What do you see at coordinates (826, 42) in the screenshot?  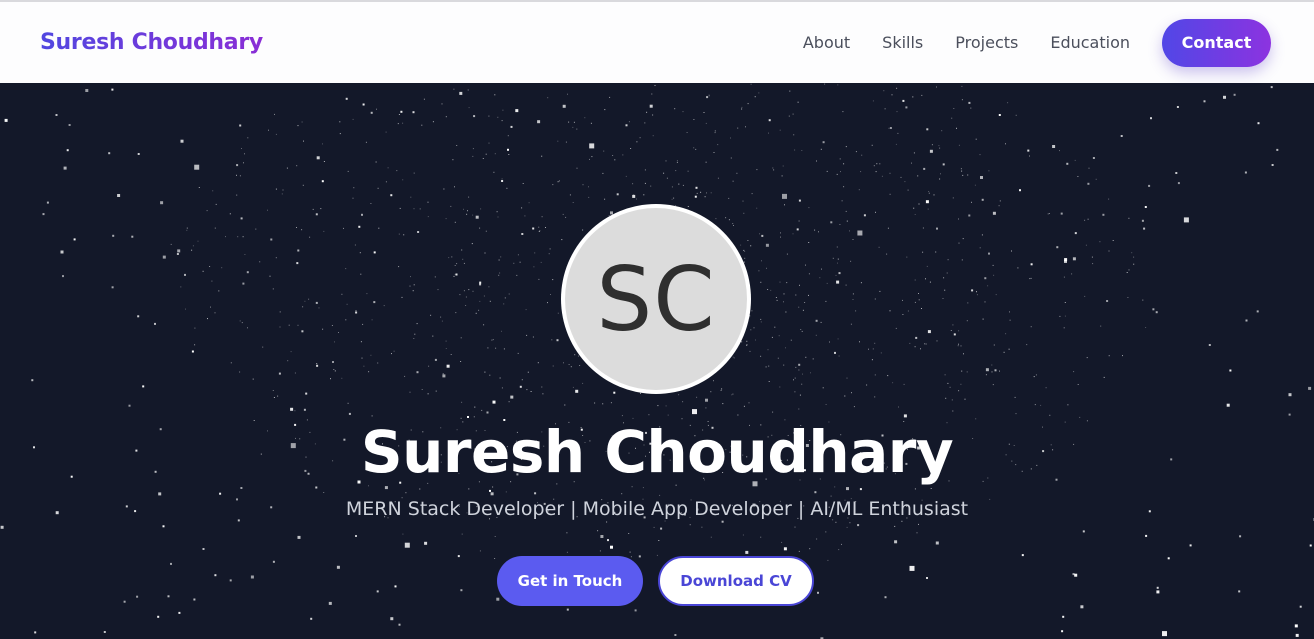 I see `nav-link-about: About` at bounding box center [826, 42].